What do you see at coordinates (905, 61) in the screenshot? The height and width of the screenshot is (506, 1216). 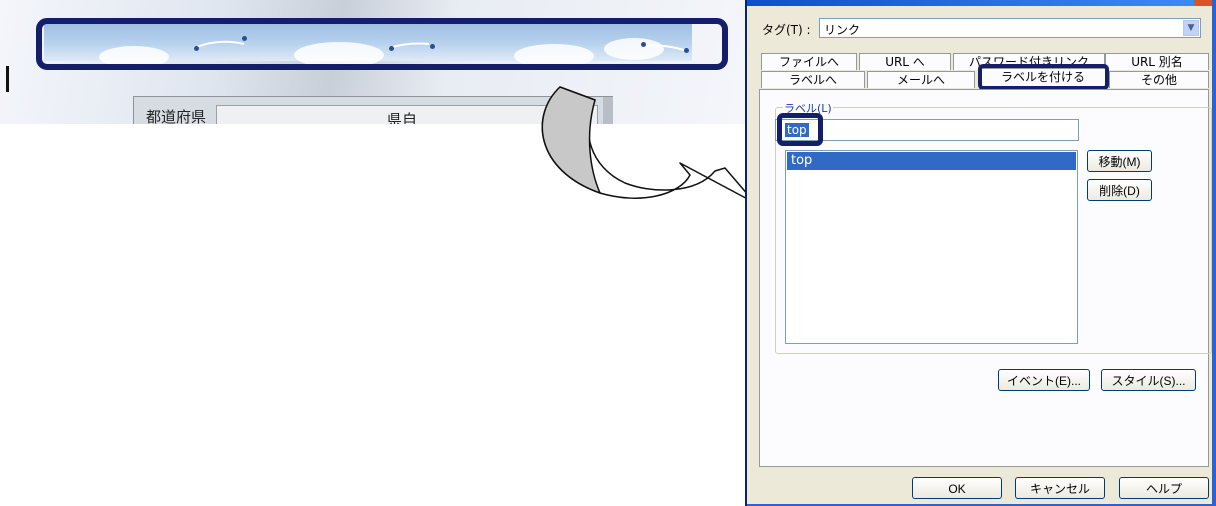 I see `tab-url: URL へ` at bounding box center [905, 61].